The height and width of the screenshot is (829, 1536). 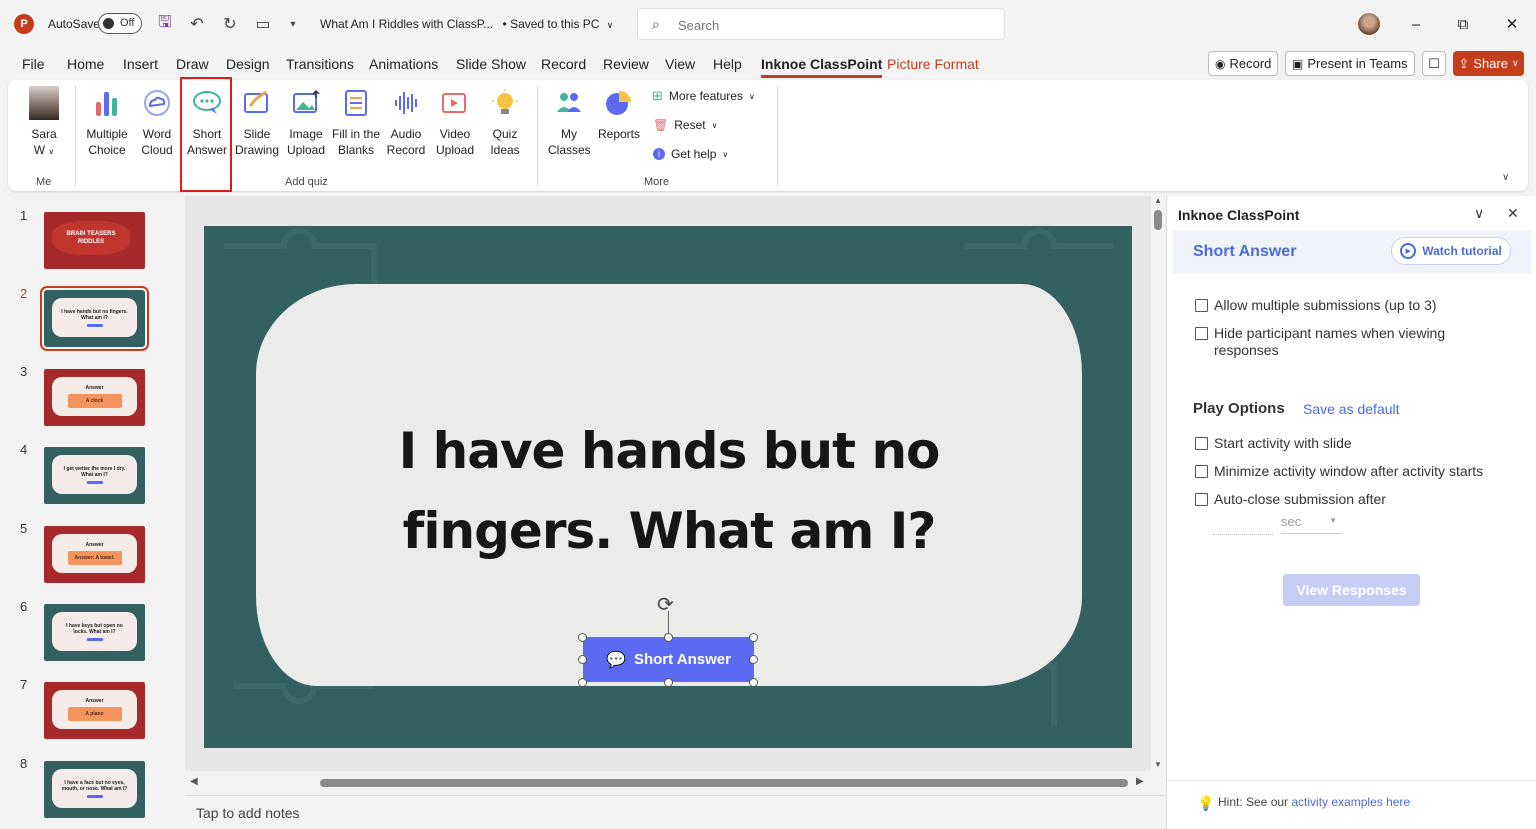 What do you see at coordinates (94, 554) in the screenshot?
I see `slide-thumbnail-5: Answer Answer: A towel.` at bounding box center [94, 554].